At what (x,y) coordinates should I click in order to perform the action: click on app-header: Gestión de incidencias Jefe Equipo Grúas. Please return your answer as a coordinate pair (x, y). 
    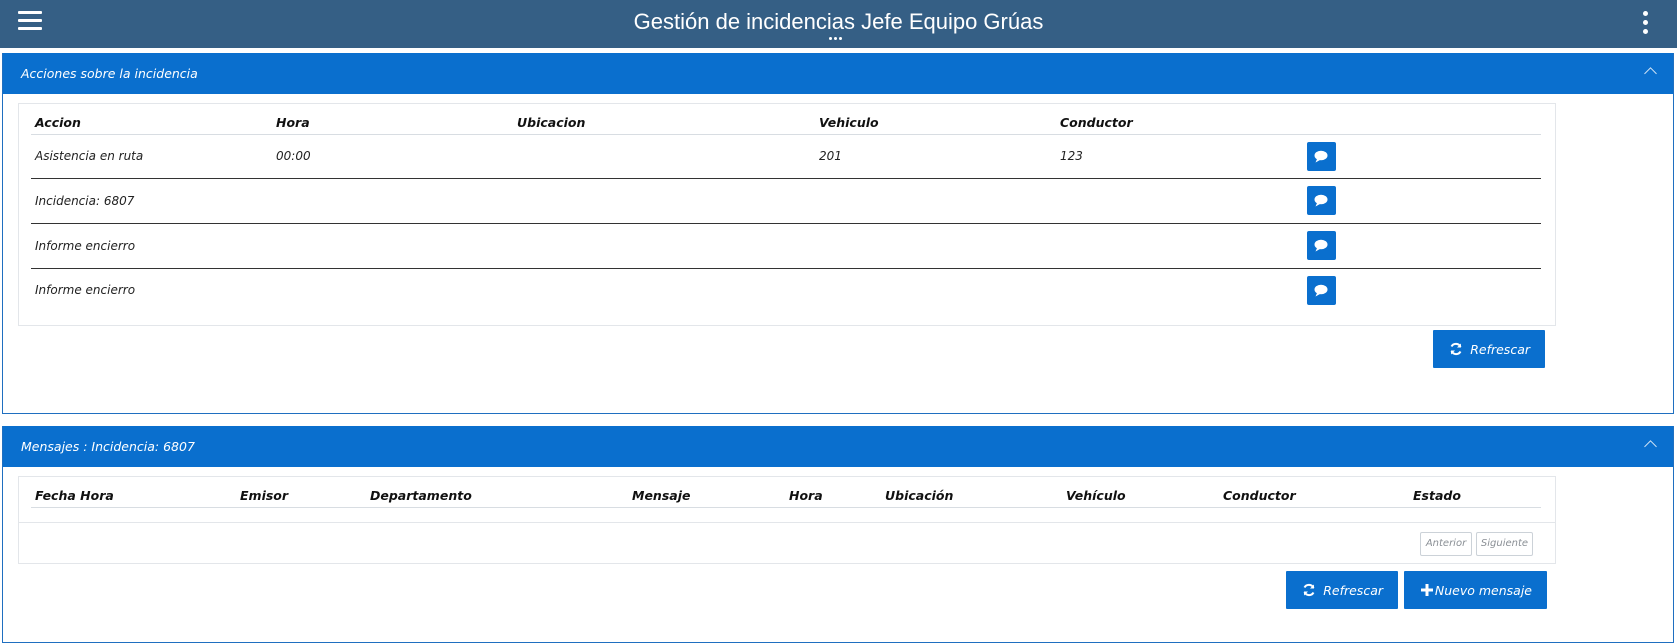
    Looking at the image, I should click on (838, 24).